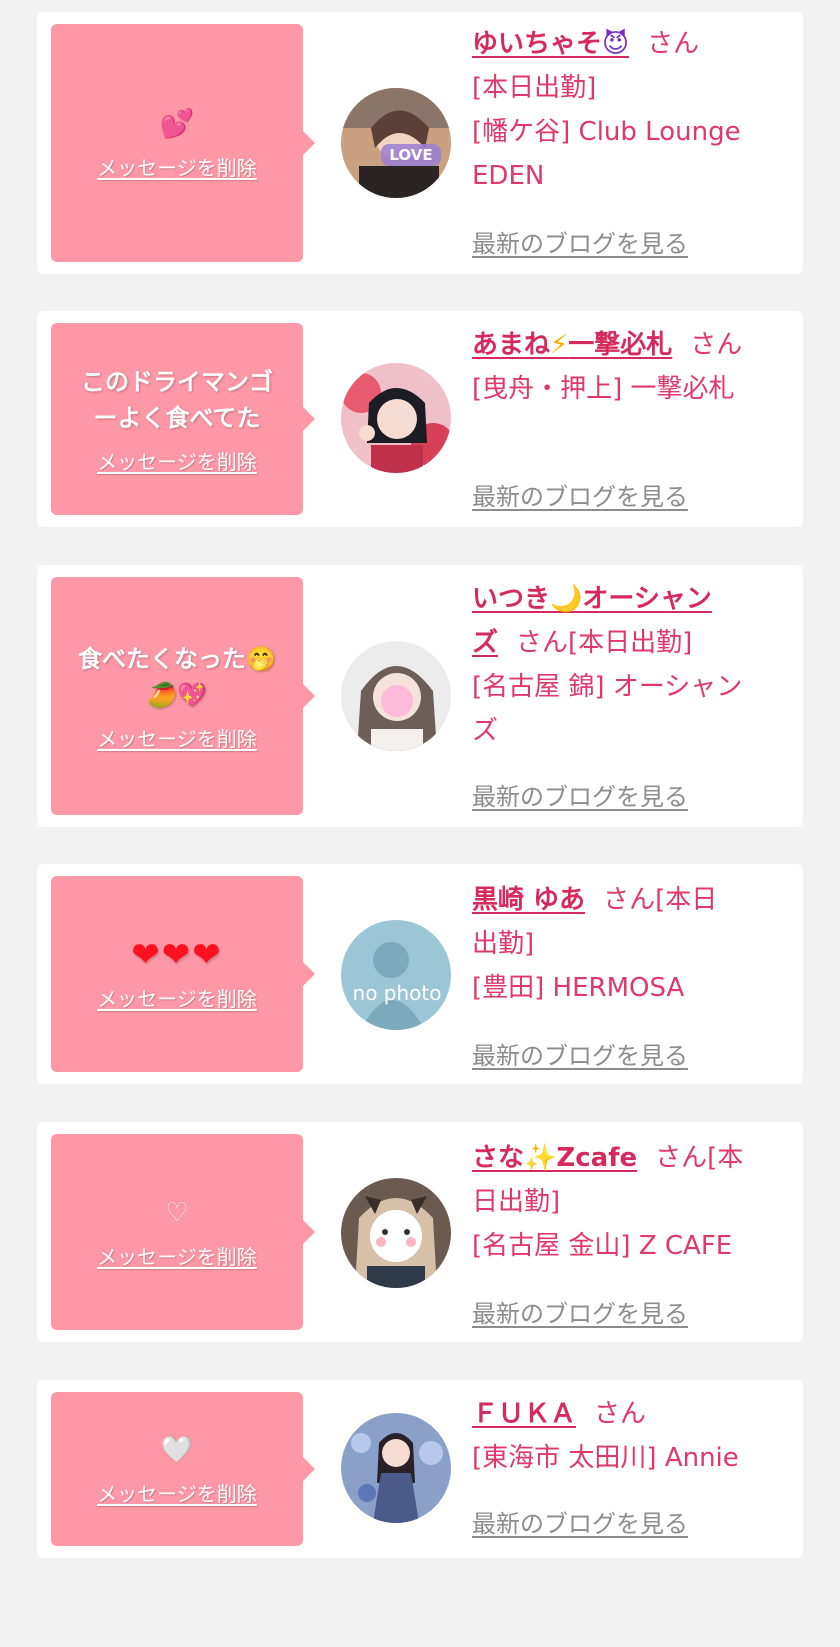 The width and height of the screenshot is (840, 1647). What do you see at coordinates (177, 1212) in the screenshot?
I see `message-text: ♡` at bounding box center [177, 1212].